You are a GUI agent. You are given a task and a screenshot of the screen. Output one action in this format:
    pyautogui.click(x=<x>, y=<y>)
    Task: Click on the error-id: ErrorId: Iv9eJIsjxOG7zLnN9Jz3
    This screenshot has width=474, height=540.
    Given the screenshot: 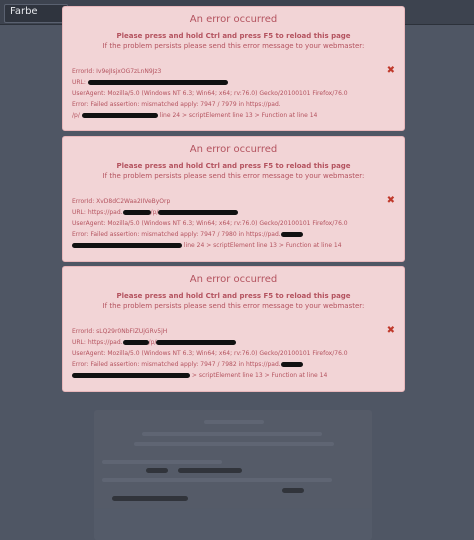 What is the action you would take?
    pyautogui.click(x=117, y=71)
    